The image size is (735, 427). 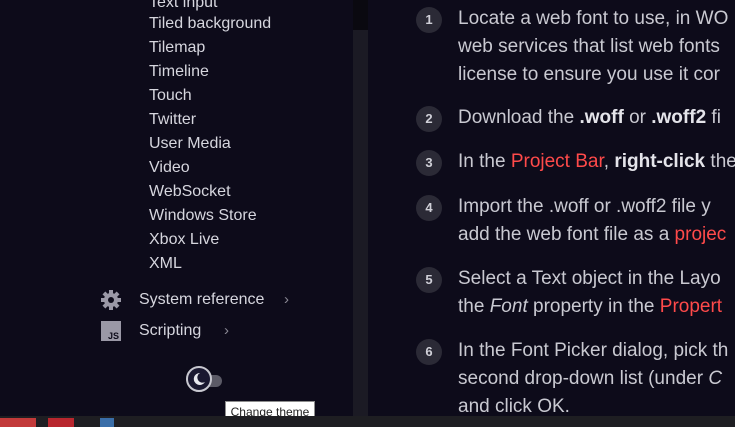 I want to click on nav-item-tilemap: Tilemap, so click(x=177, y=48).